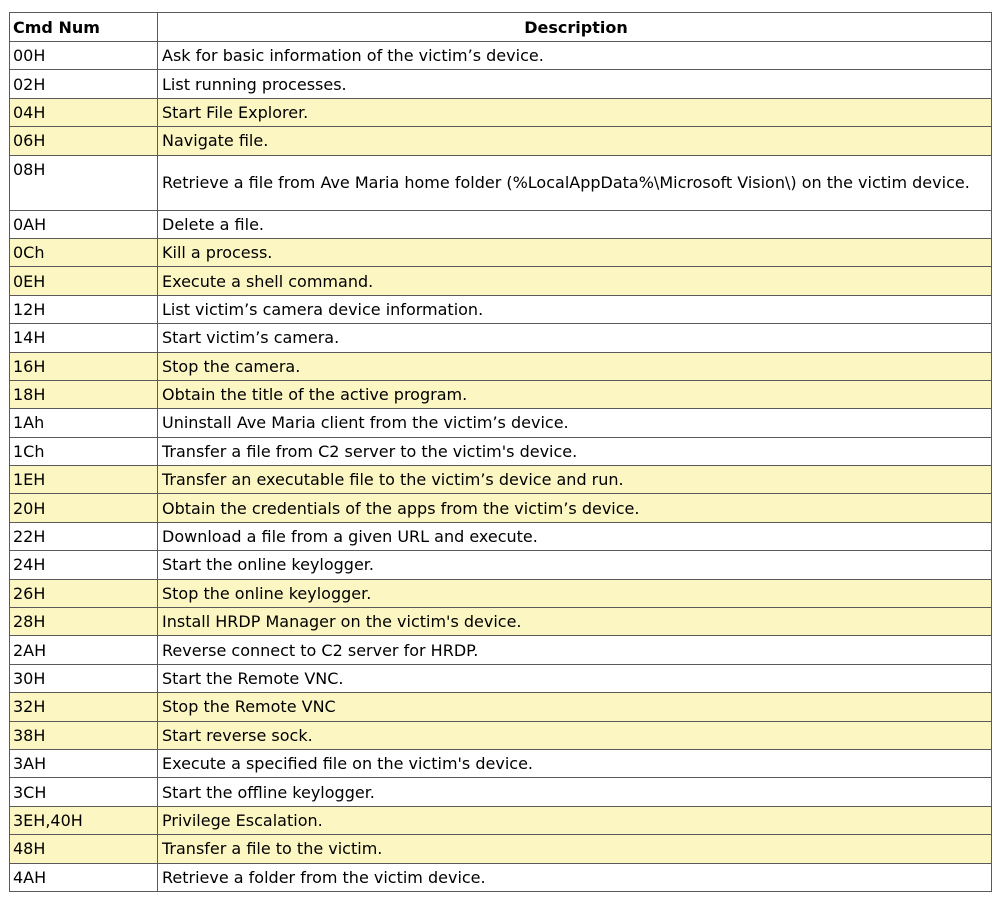  What do you see at coordinates (574, 707) in the screenshot?
I see `description-cell: Stop the Remote VNC` at bounding box center [574, 707].